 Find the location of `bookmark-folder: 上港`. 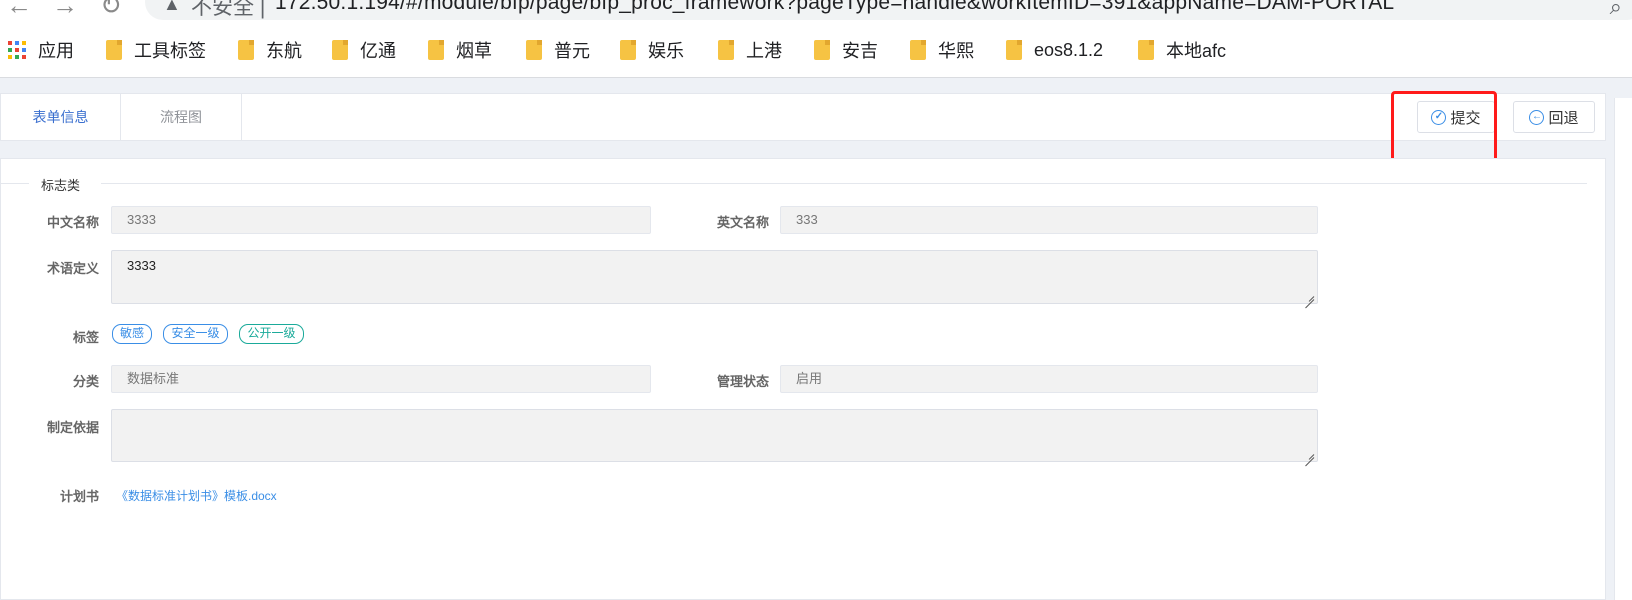

bookmark-folder: 上港 is located at coordinates (750, 50).